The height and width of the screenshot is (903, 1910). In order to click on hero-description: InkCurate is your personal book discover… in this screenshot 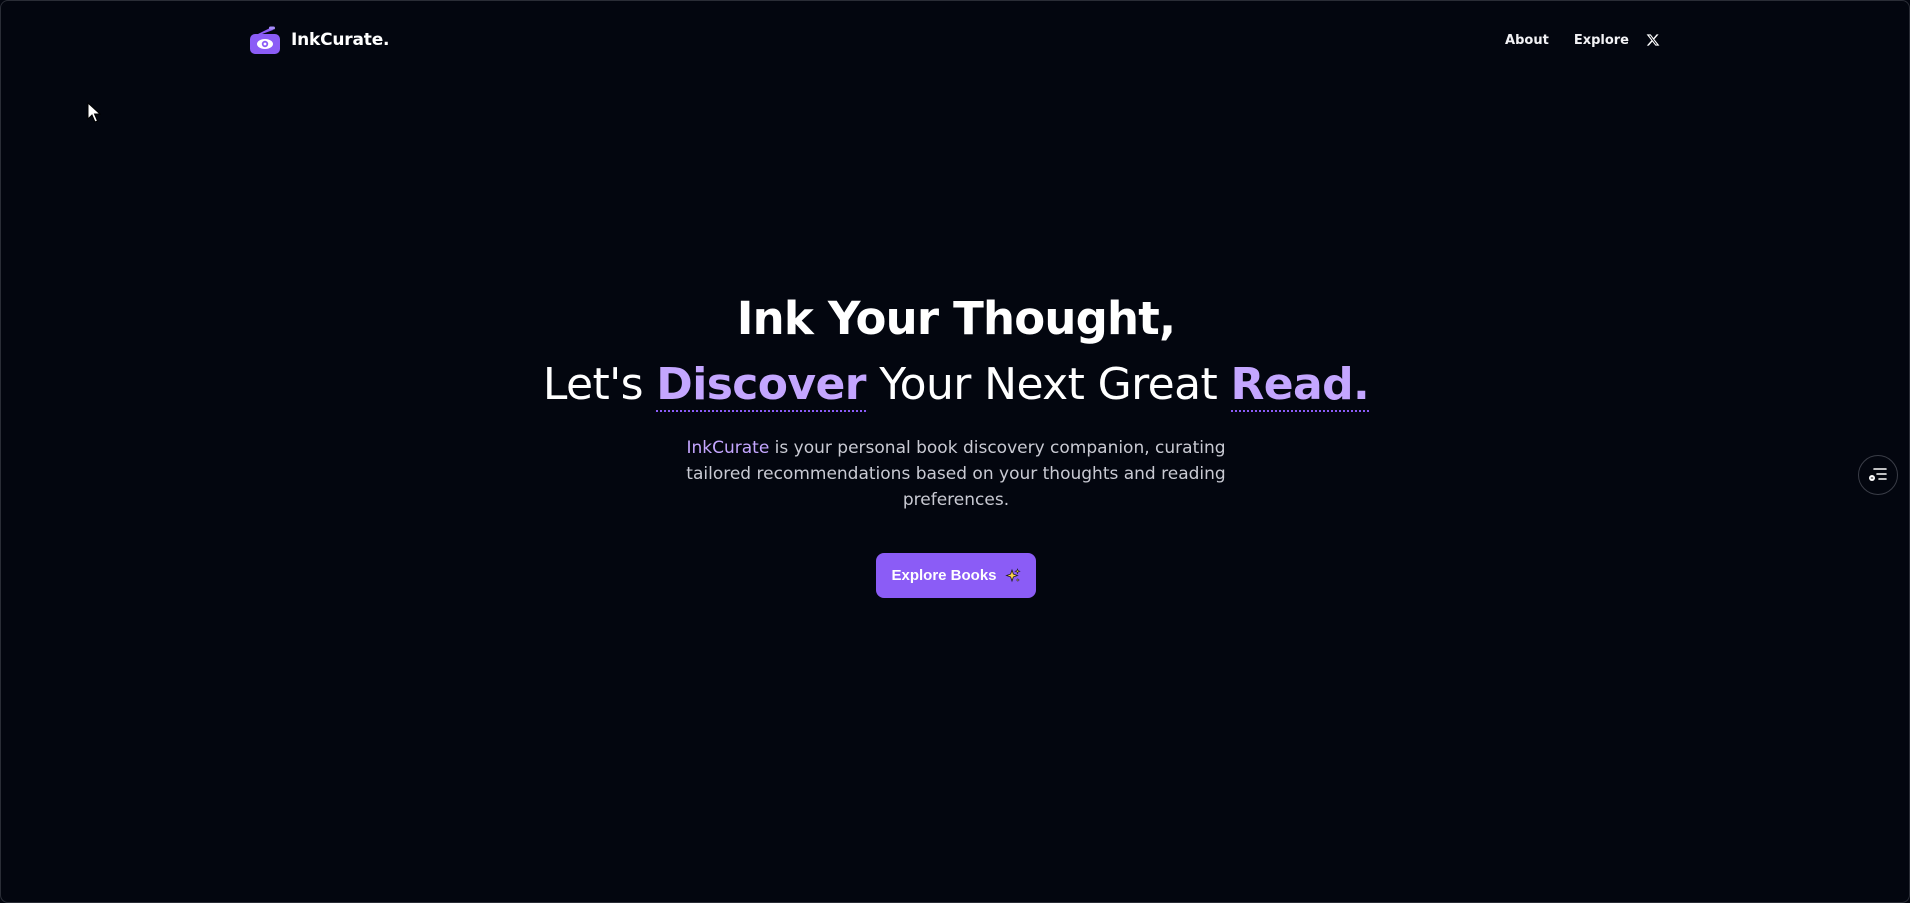, I will do `click(956, 474)`.